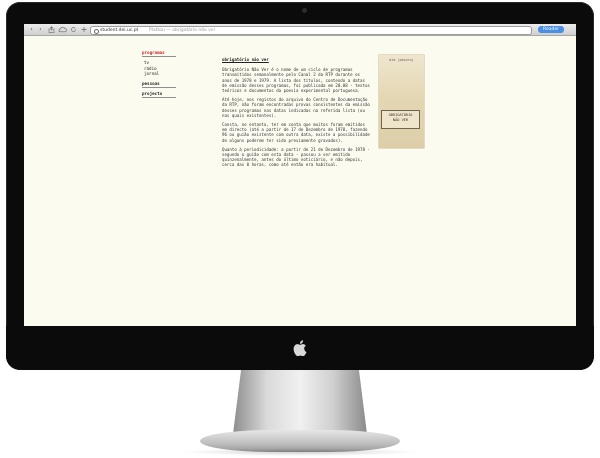 This screenshot has height=458, width=600. I want to click on nav-item-projecto: projecto, so click(159, 93).